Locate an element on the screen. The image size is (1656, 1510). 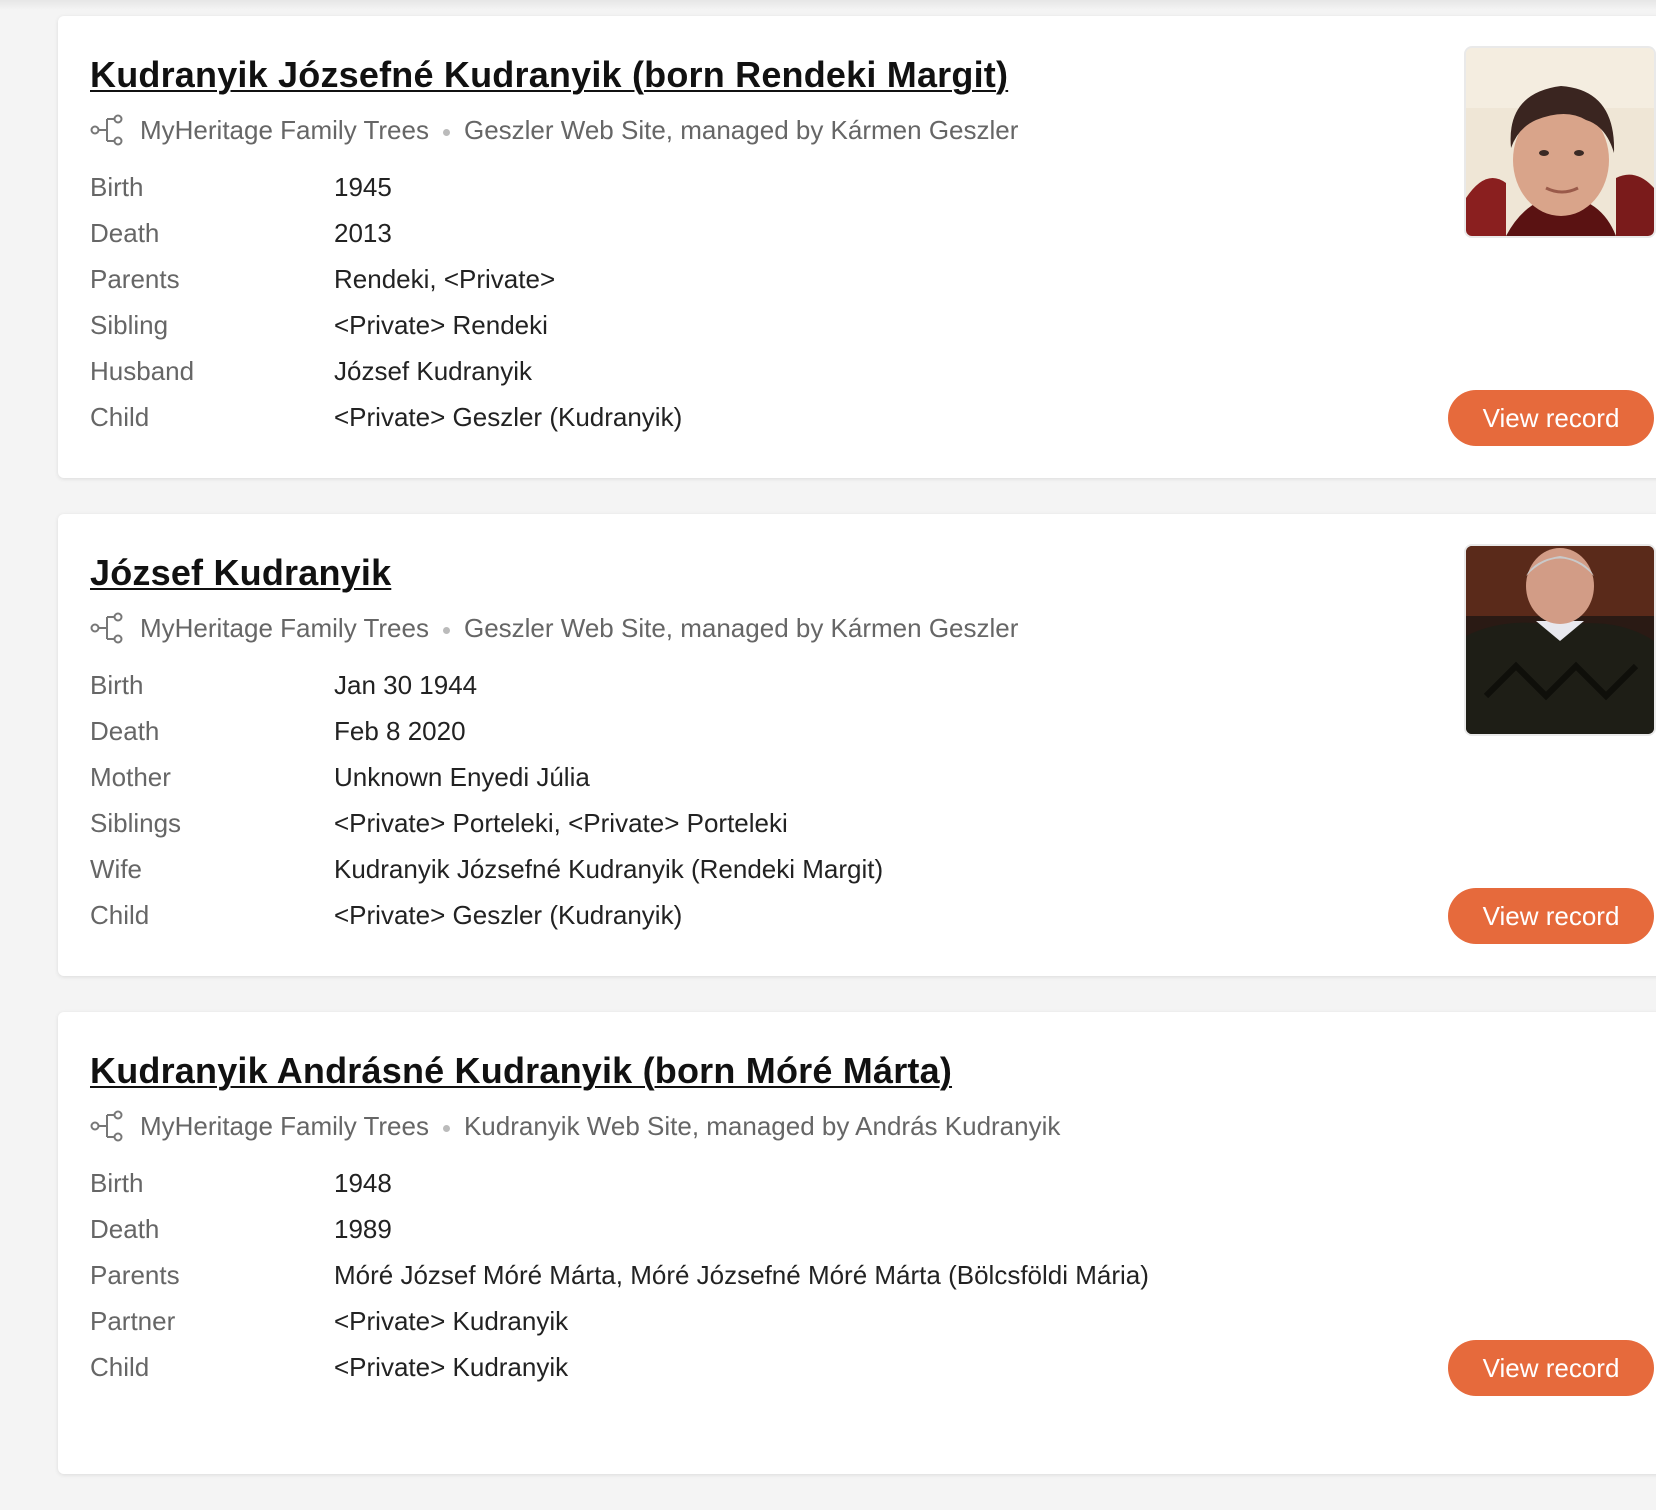
fact-value: 1989 is located at coordinates (363, 1228).